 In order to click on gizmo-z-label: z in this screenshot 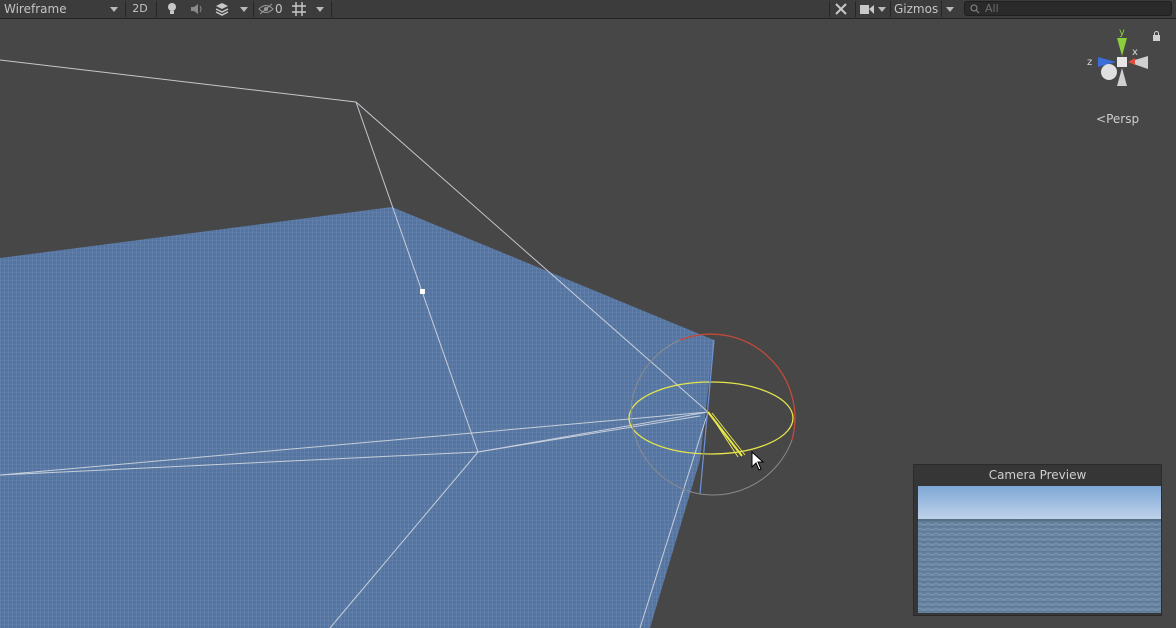, I will do `click(1089, 62)`.